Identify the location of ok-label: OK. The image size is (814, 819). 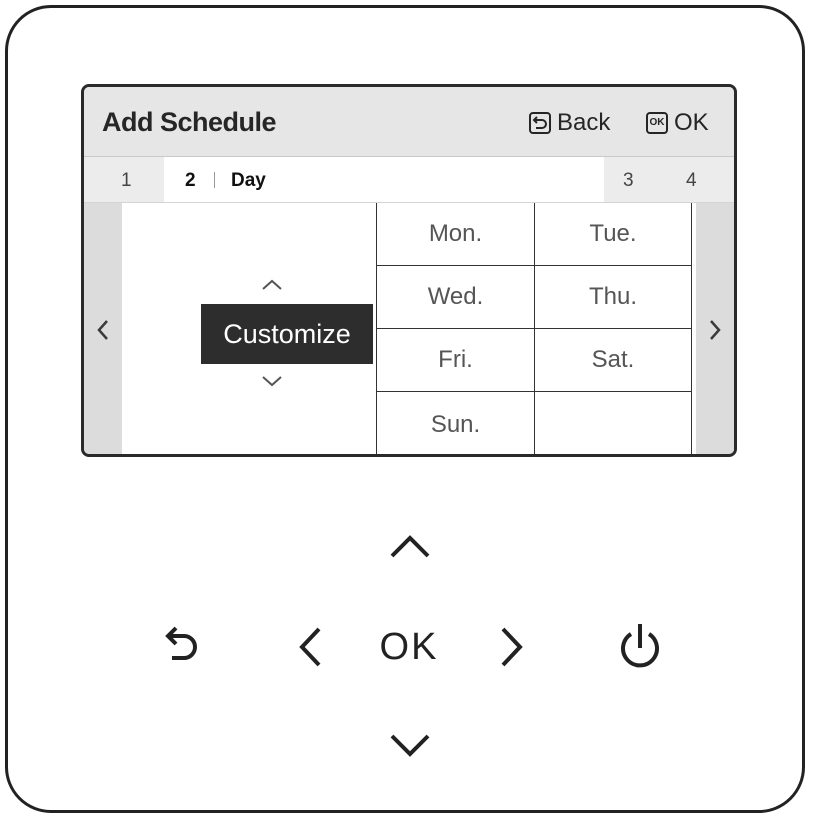
(691, 122).